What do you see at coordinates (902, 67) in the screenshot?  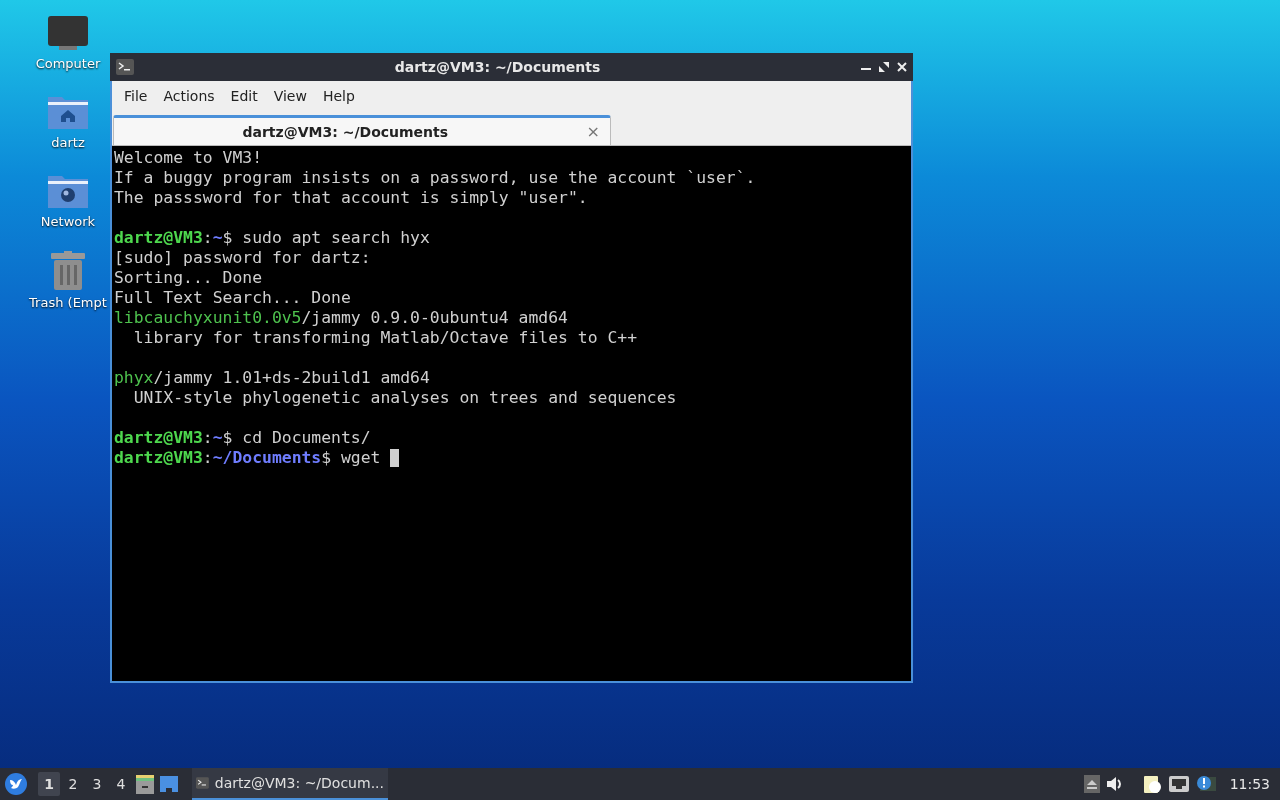 I see `close-icon` at bounding box center [902, 67].